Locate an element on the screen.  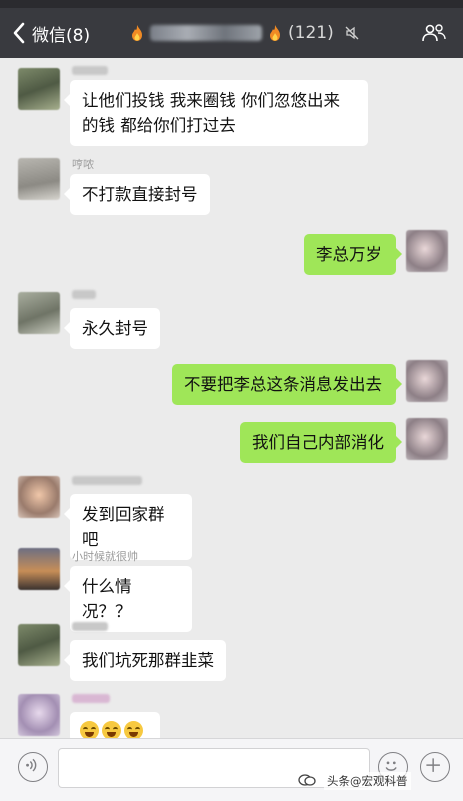
chat-header: 微信(8) (121) is located at coordinates (231, 33).